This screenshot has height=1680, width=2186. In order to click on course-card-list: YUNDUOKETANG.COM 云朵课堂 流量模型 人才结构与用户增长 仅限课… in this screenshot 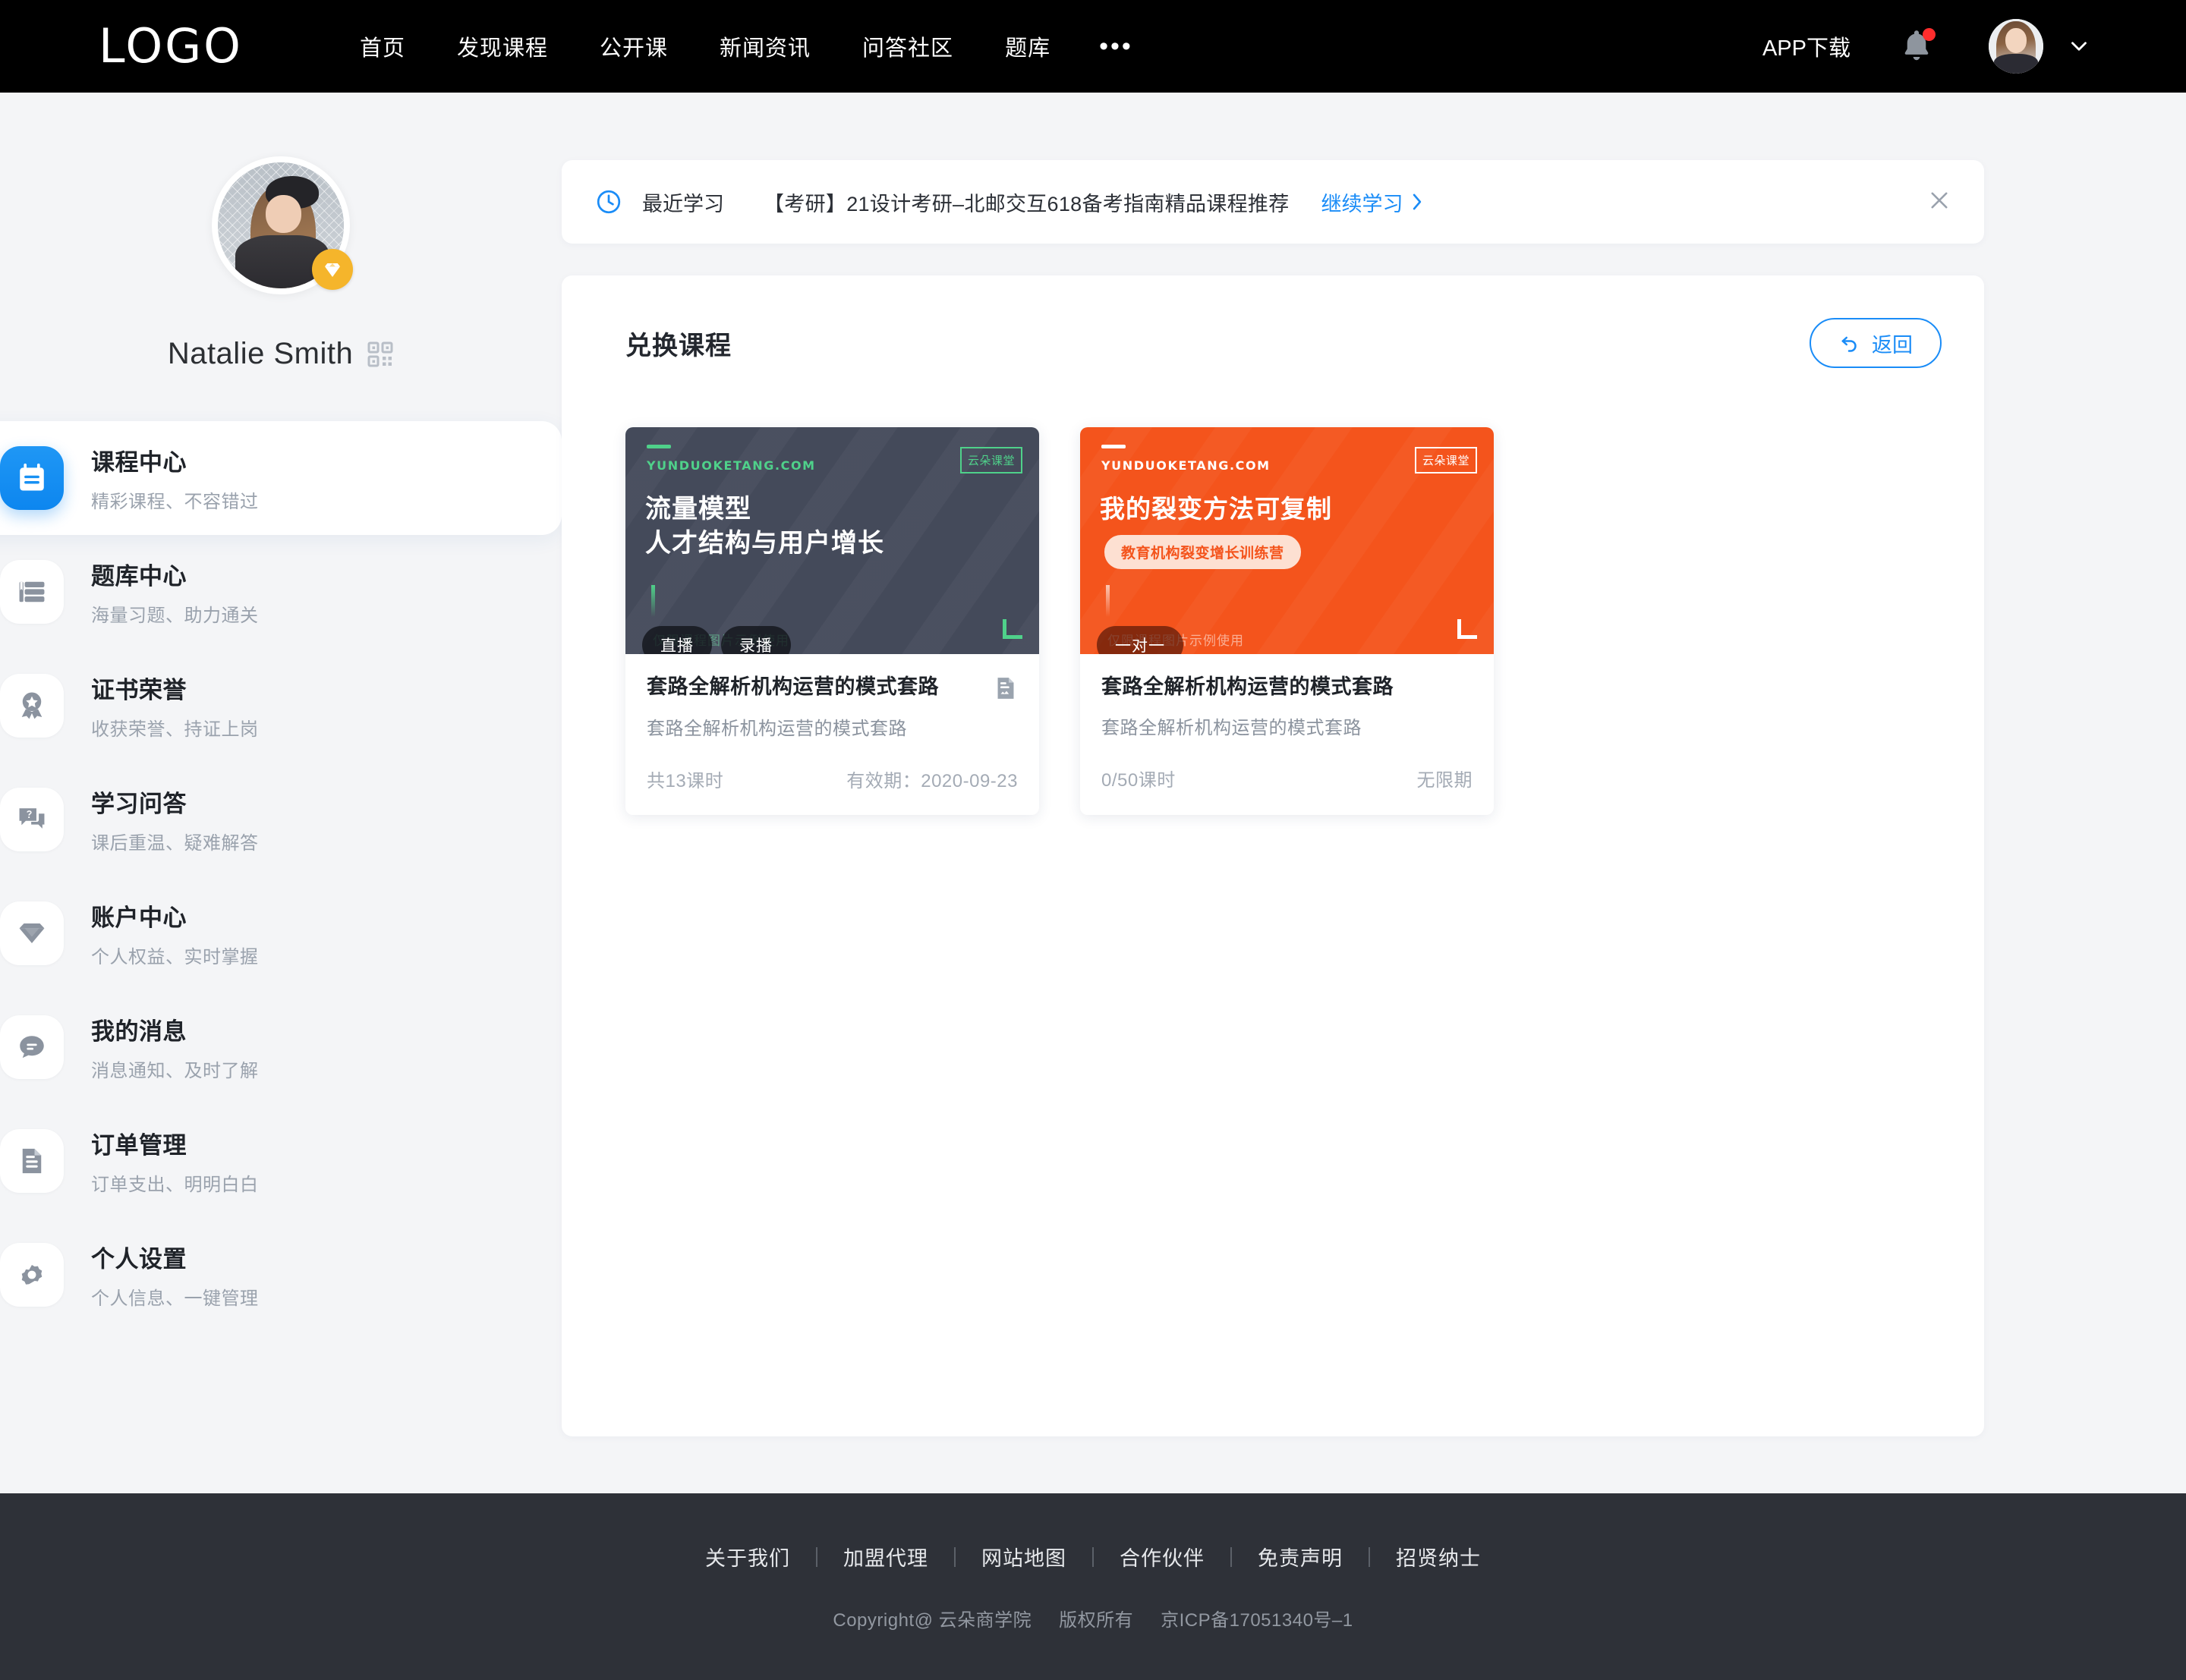, I will do `click(1284, 621)`.